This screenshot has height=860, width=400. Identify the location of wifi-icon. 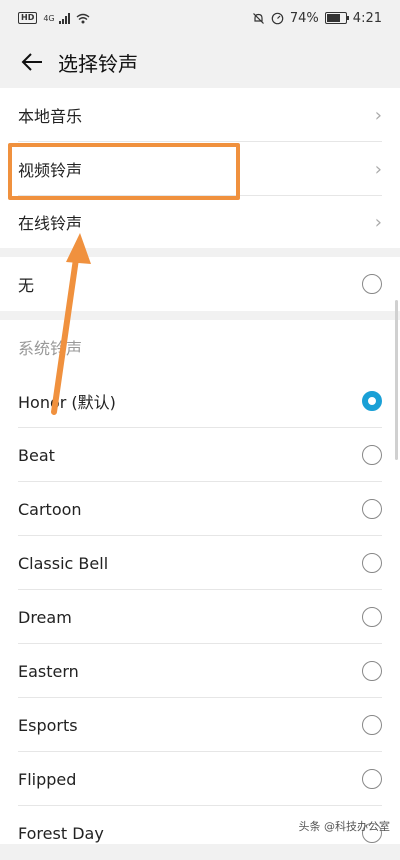
(83, 18).